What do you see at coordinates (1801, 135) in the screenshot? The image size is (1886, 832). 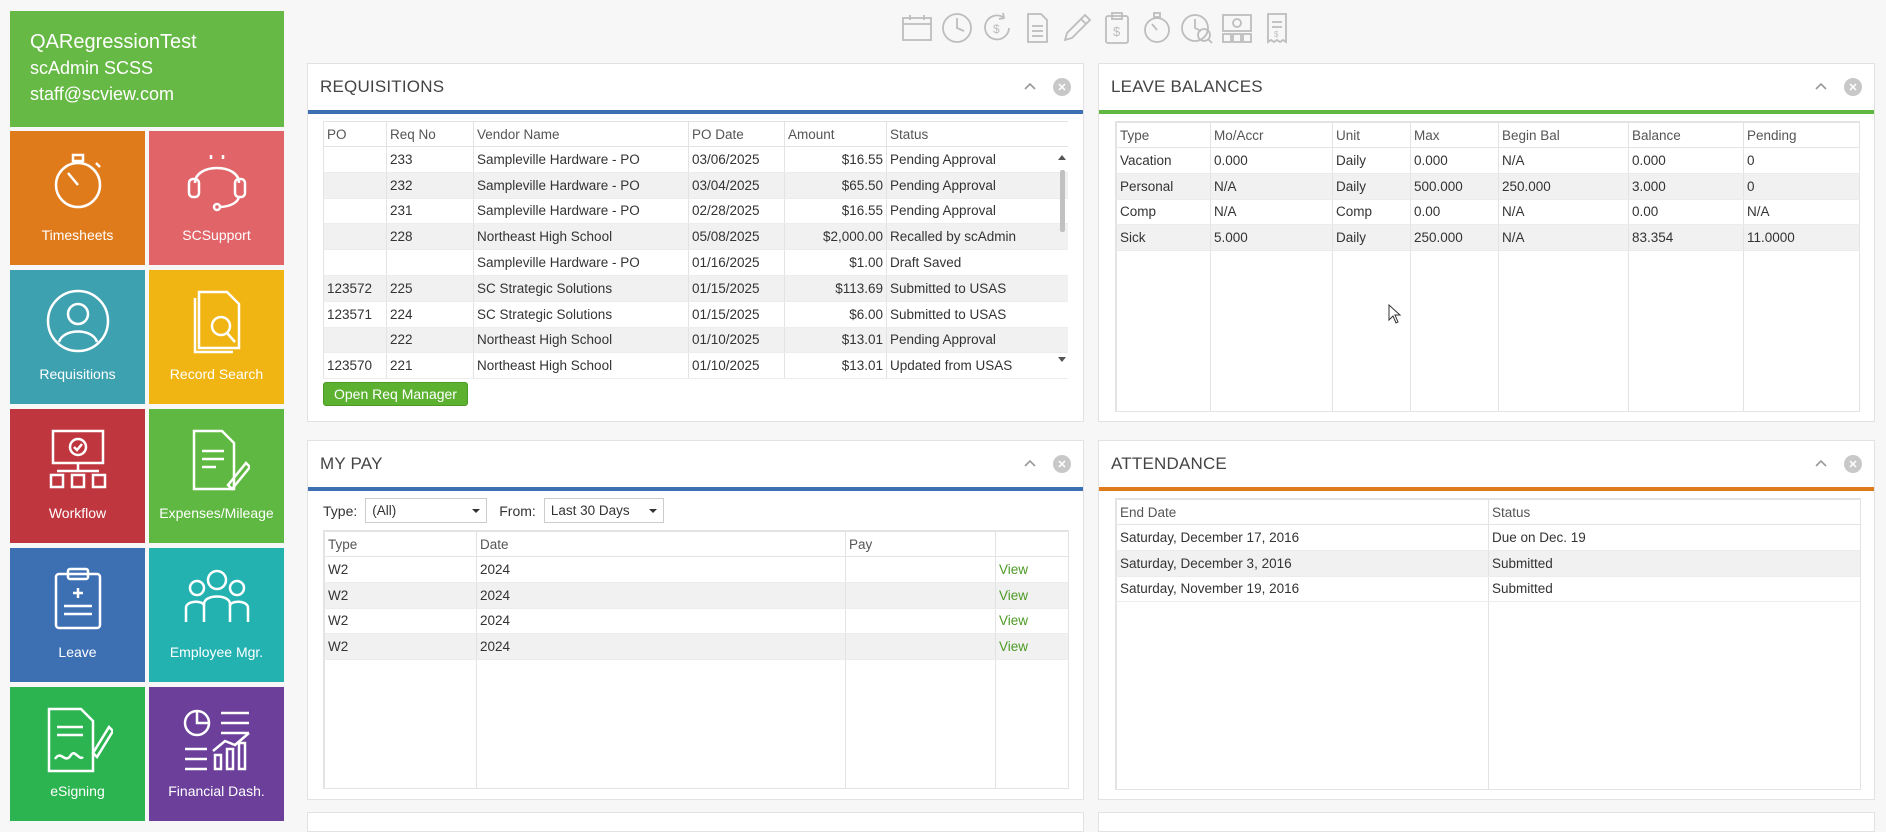 I see `column-header: Pending` at bounding box center [1801, 135].